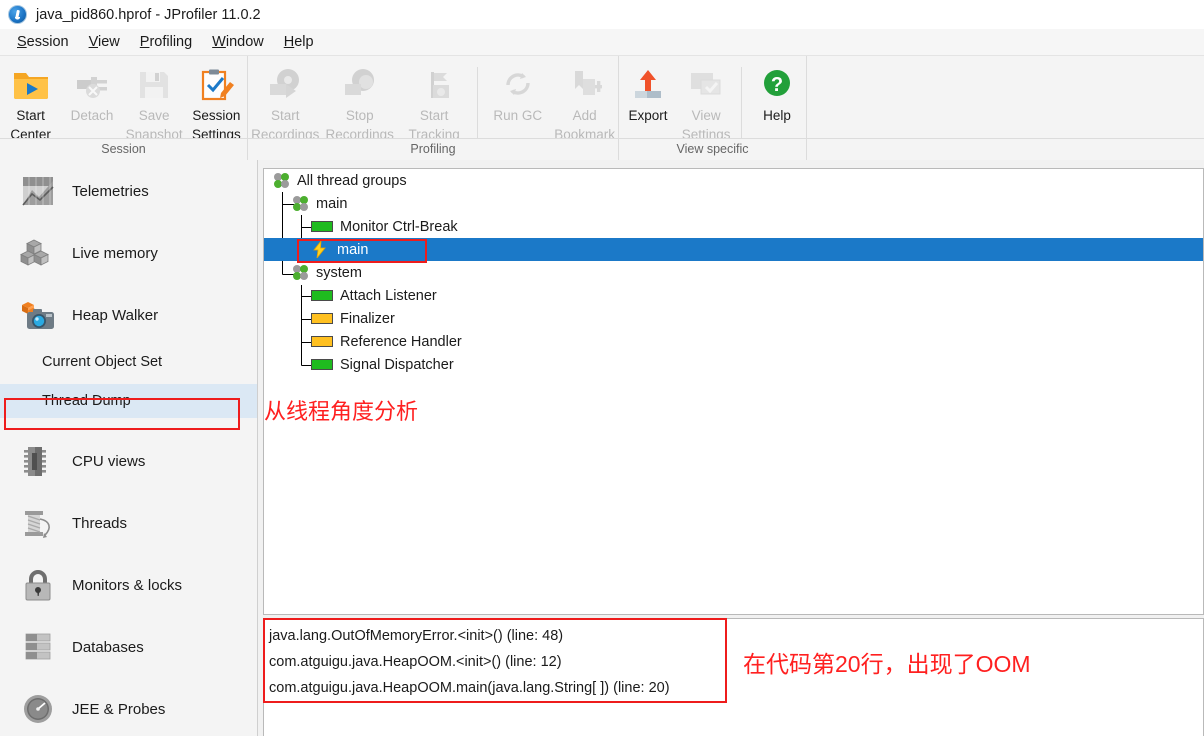 Image resolution: width=1204 pixels, height=736 pixels. I want to click on stop-recordings-label-1: Stop, so click(359, 115).